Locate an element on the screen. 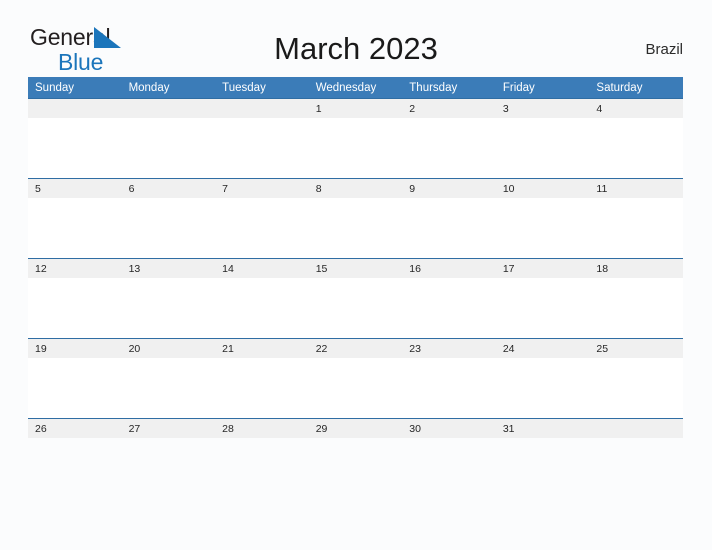  page-header: General Blue March 2023 Brazil is located at coordinates (356, 37).